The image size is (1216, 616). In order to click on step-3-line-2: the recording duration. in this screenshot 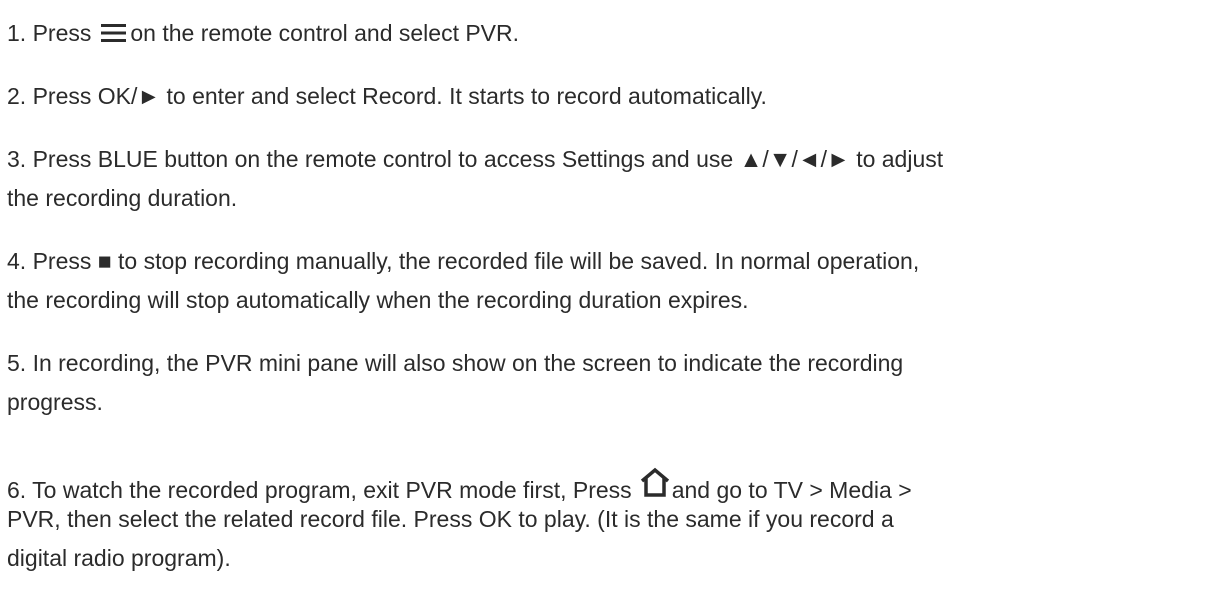, I will do `click(122, 198)`.